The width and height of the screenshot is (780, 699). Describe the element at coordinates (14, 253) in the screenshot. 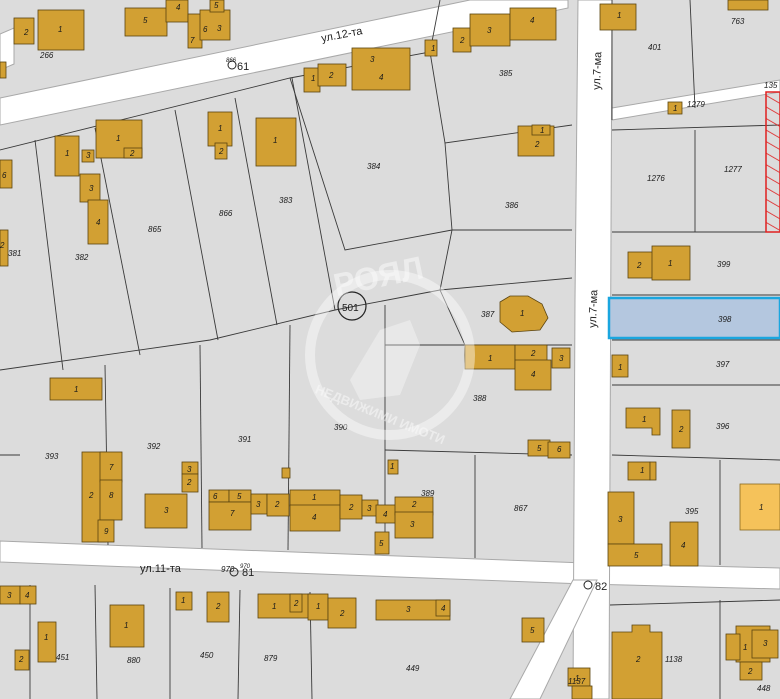

I see `plot-label: 381` at that location.